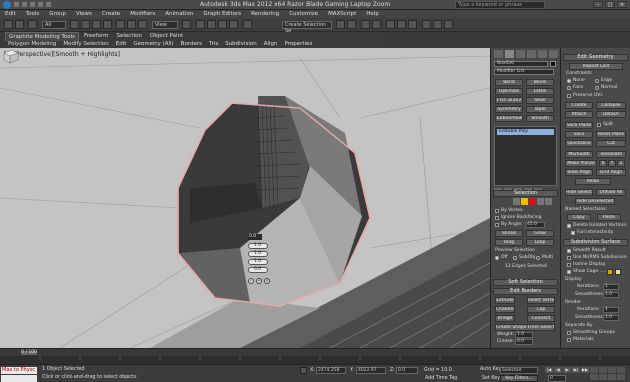  Describe the element at coordinates (258, 254) in the screenshot. I see `caddy-taper: 1.0` at that location.